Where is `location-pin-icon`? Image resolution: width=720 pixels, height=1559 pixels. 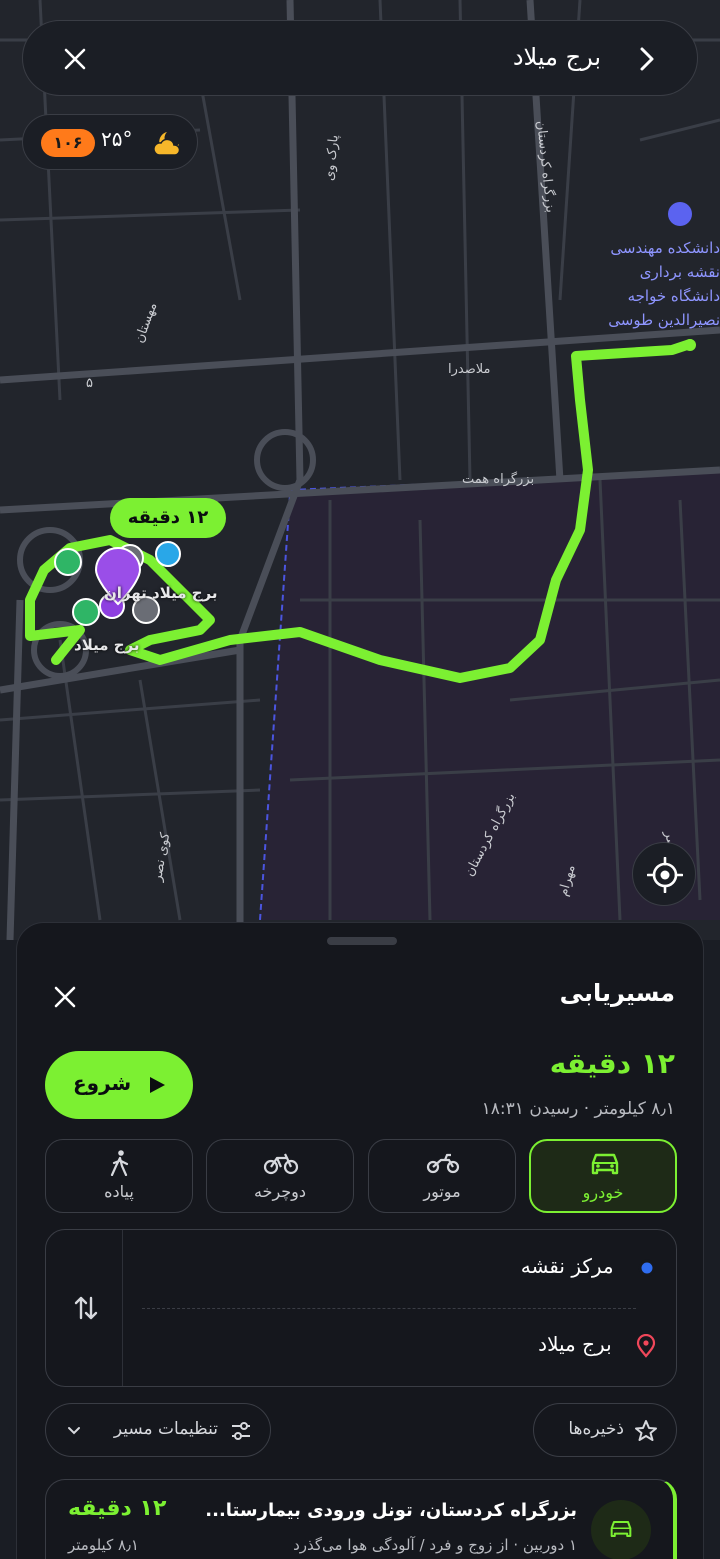
location-pin-icon is located at coordinates (646, 1345).